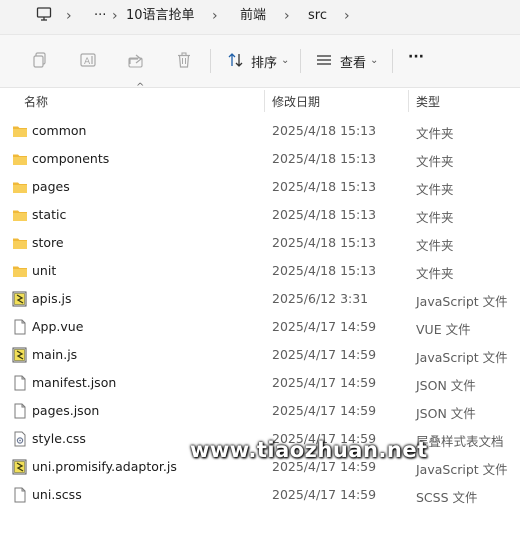  Describe the element at coordinates (260, 383) in the screenshot. I see `file-row: manifest.json 2025/4/17 14:59 JSON 文件` at that location.